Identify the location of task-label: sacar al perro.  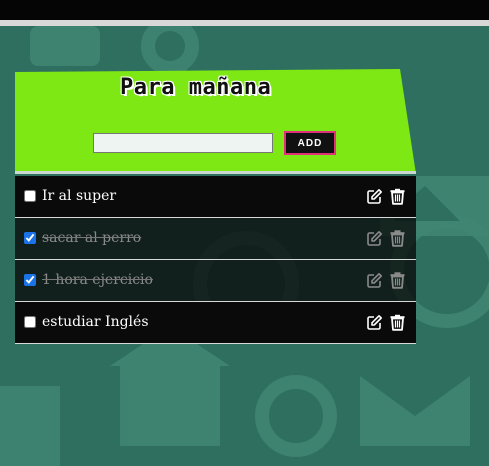
(92, 238).